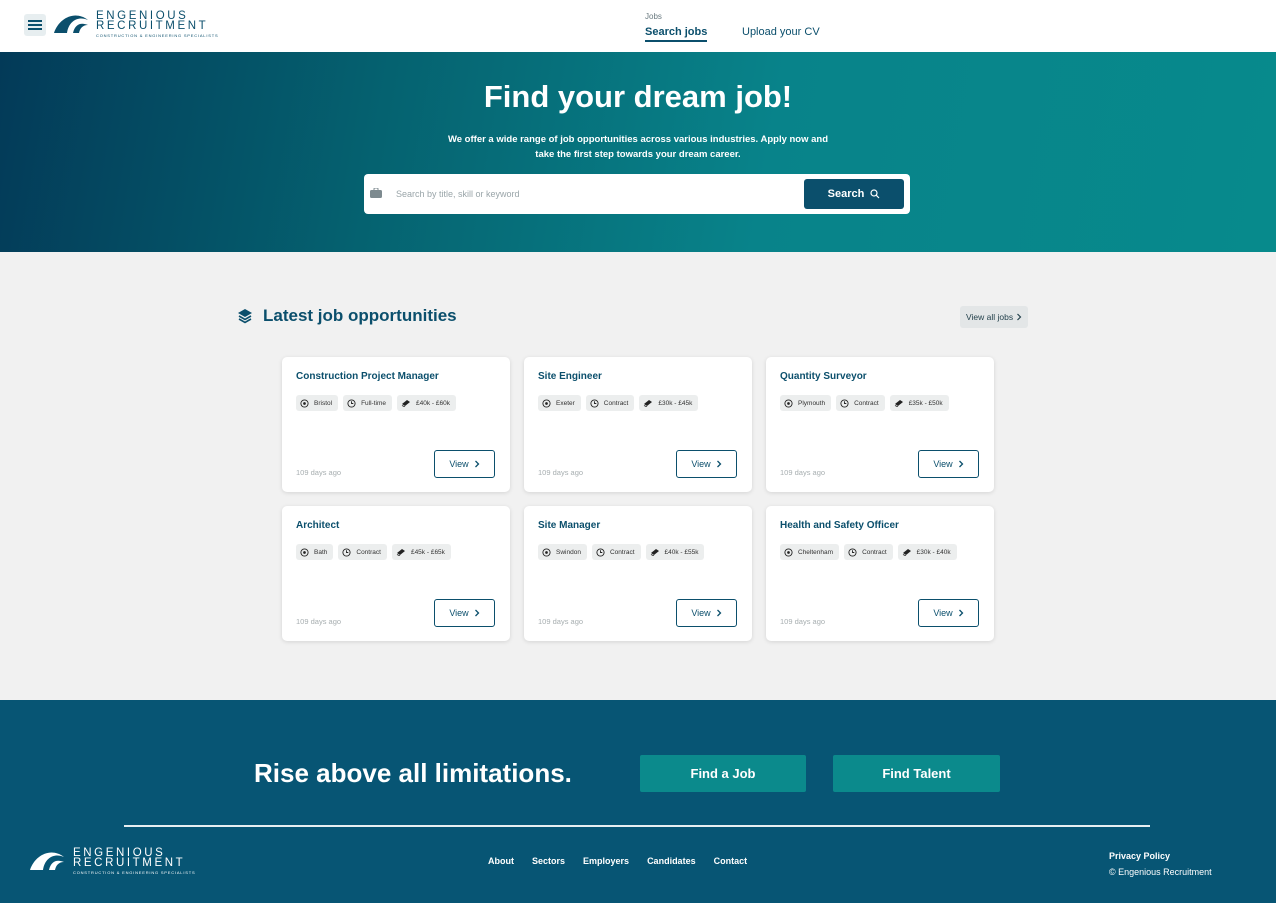 The width and height of the screenshot is (1276, 903). What do you see at coordinates (134, 872) in the screenshot?
I see `footer-logo-tagline: CONSTRUCTION & ENGINEERING SPECIALISTS` at bounding box center [134, 872].